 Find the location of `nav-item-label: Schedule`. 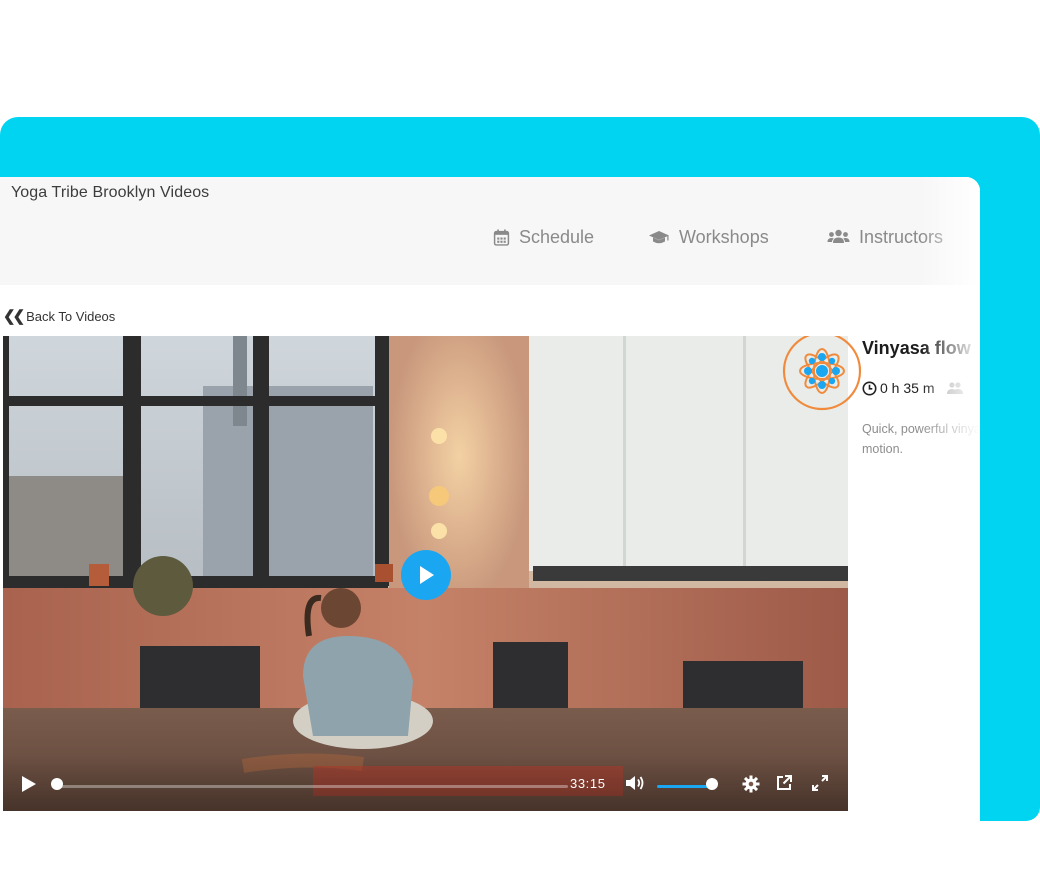

nav-item-label: Schedule is located at coordinates (557, 236).